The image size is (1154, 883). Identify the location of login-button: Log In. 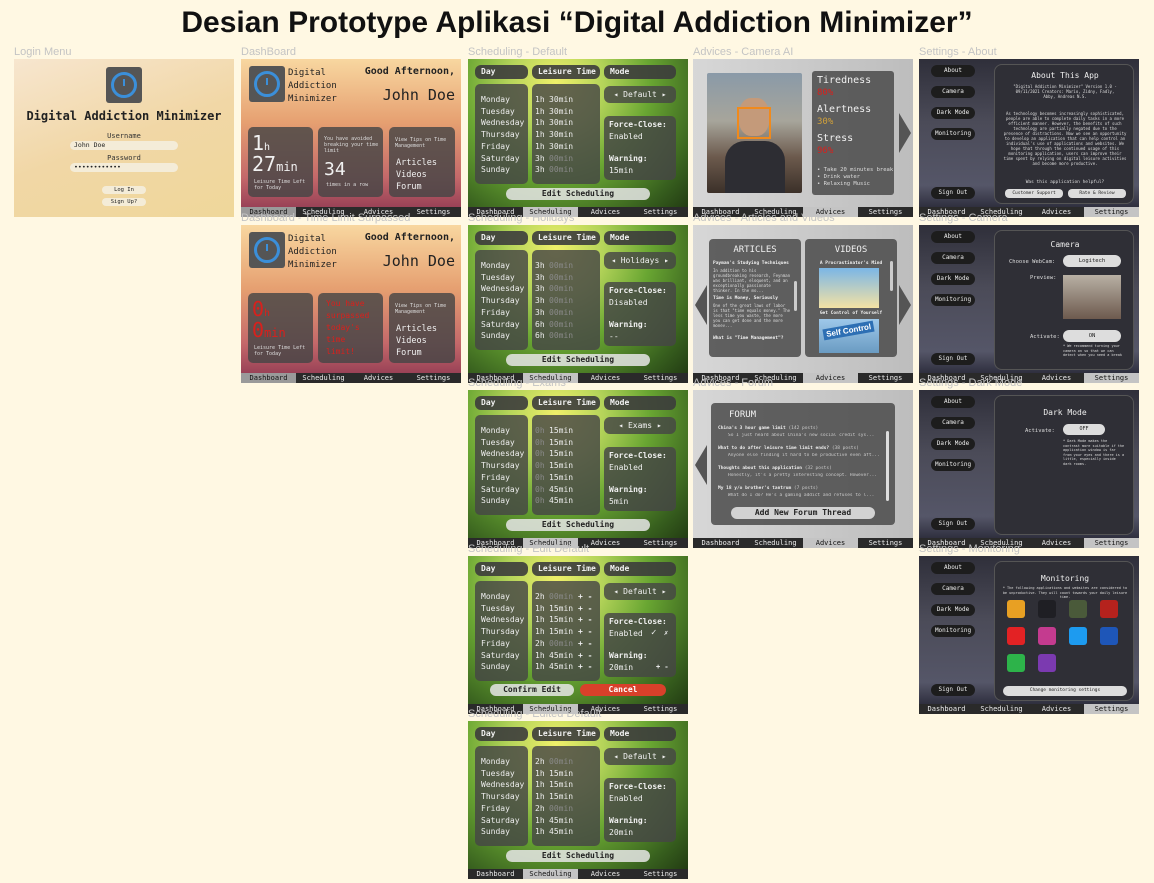
(124, 190).